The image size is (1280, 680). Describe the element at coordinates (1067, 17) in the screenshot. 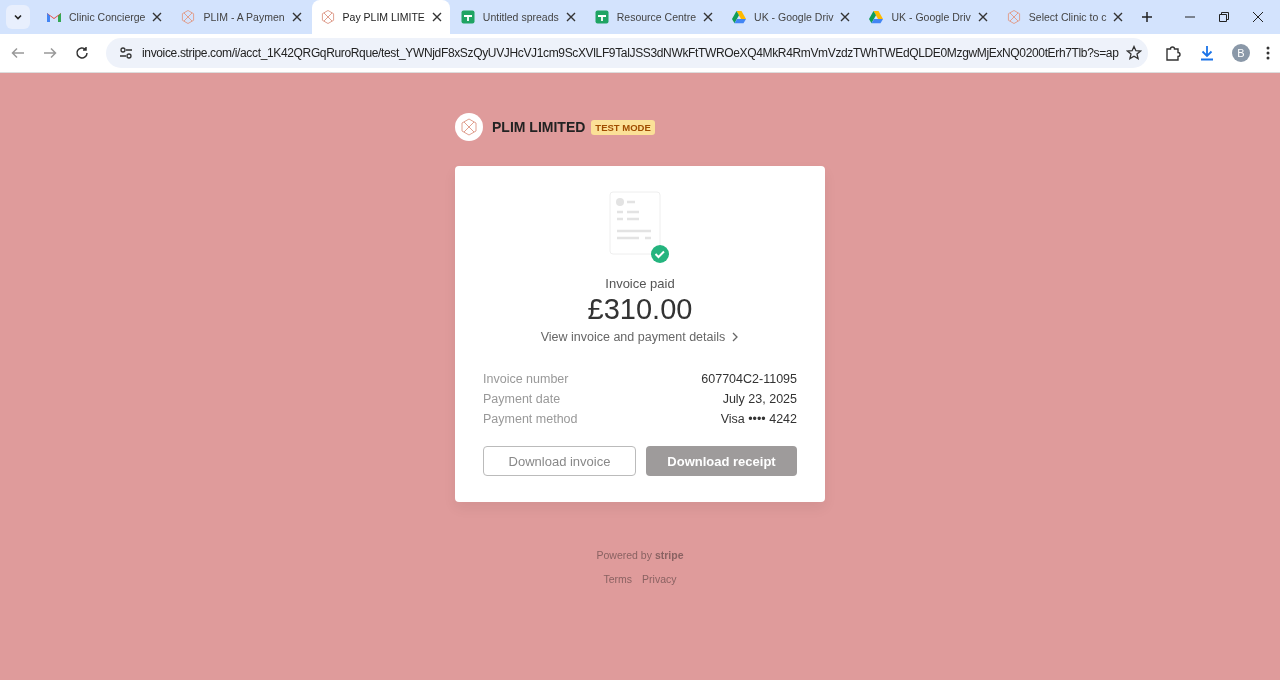

I see `tab-title: Select Clinic to c` at that location.